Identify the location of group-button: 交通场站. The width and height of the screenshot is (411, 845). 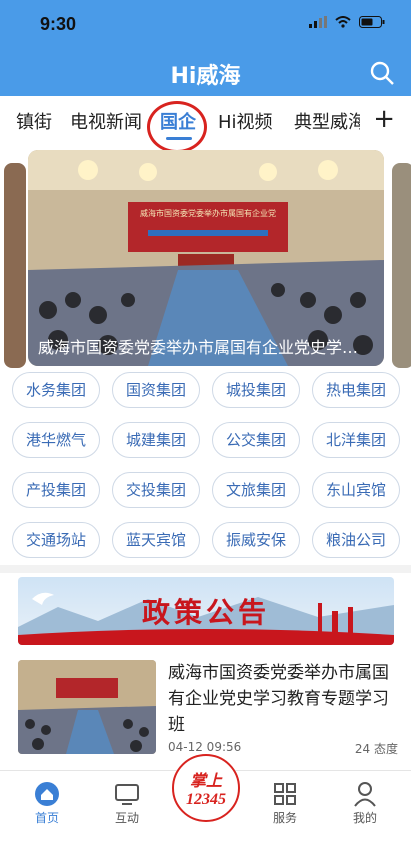
(56, 540).